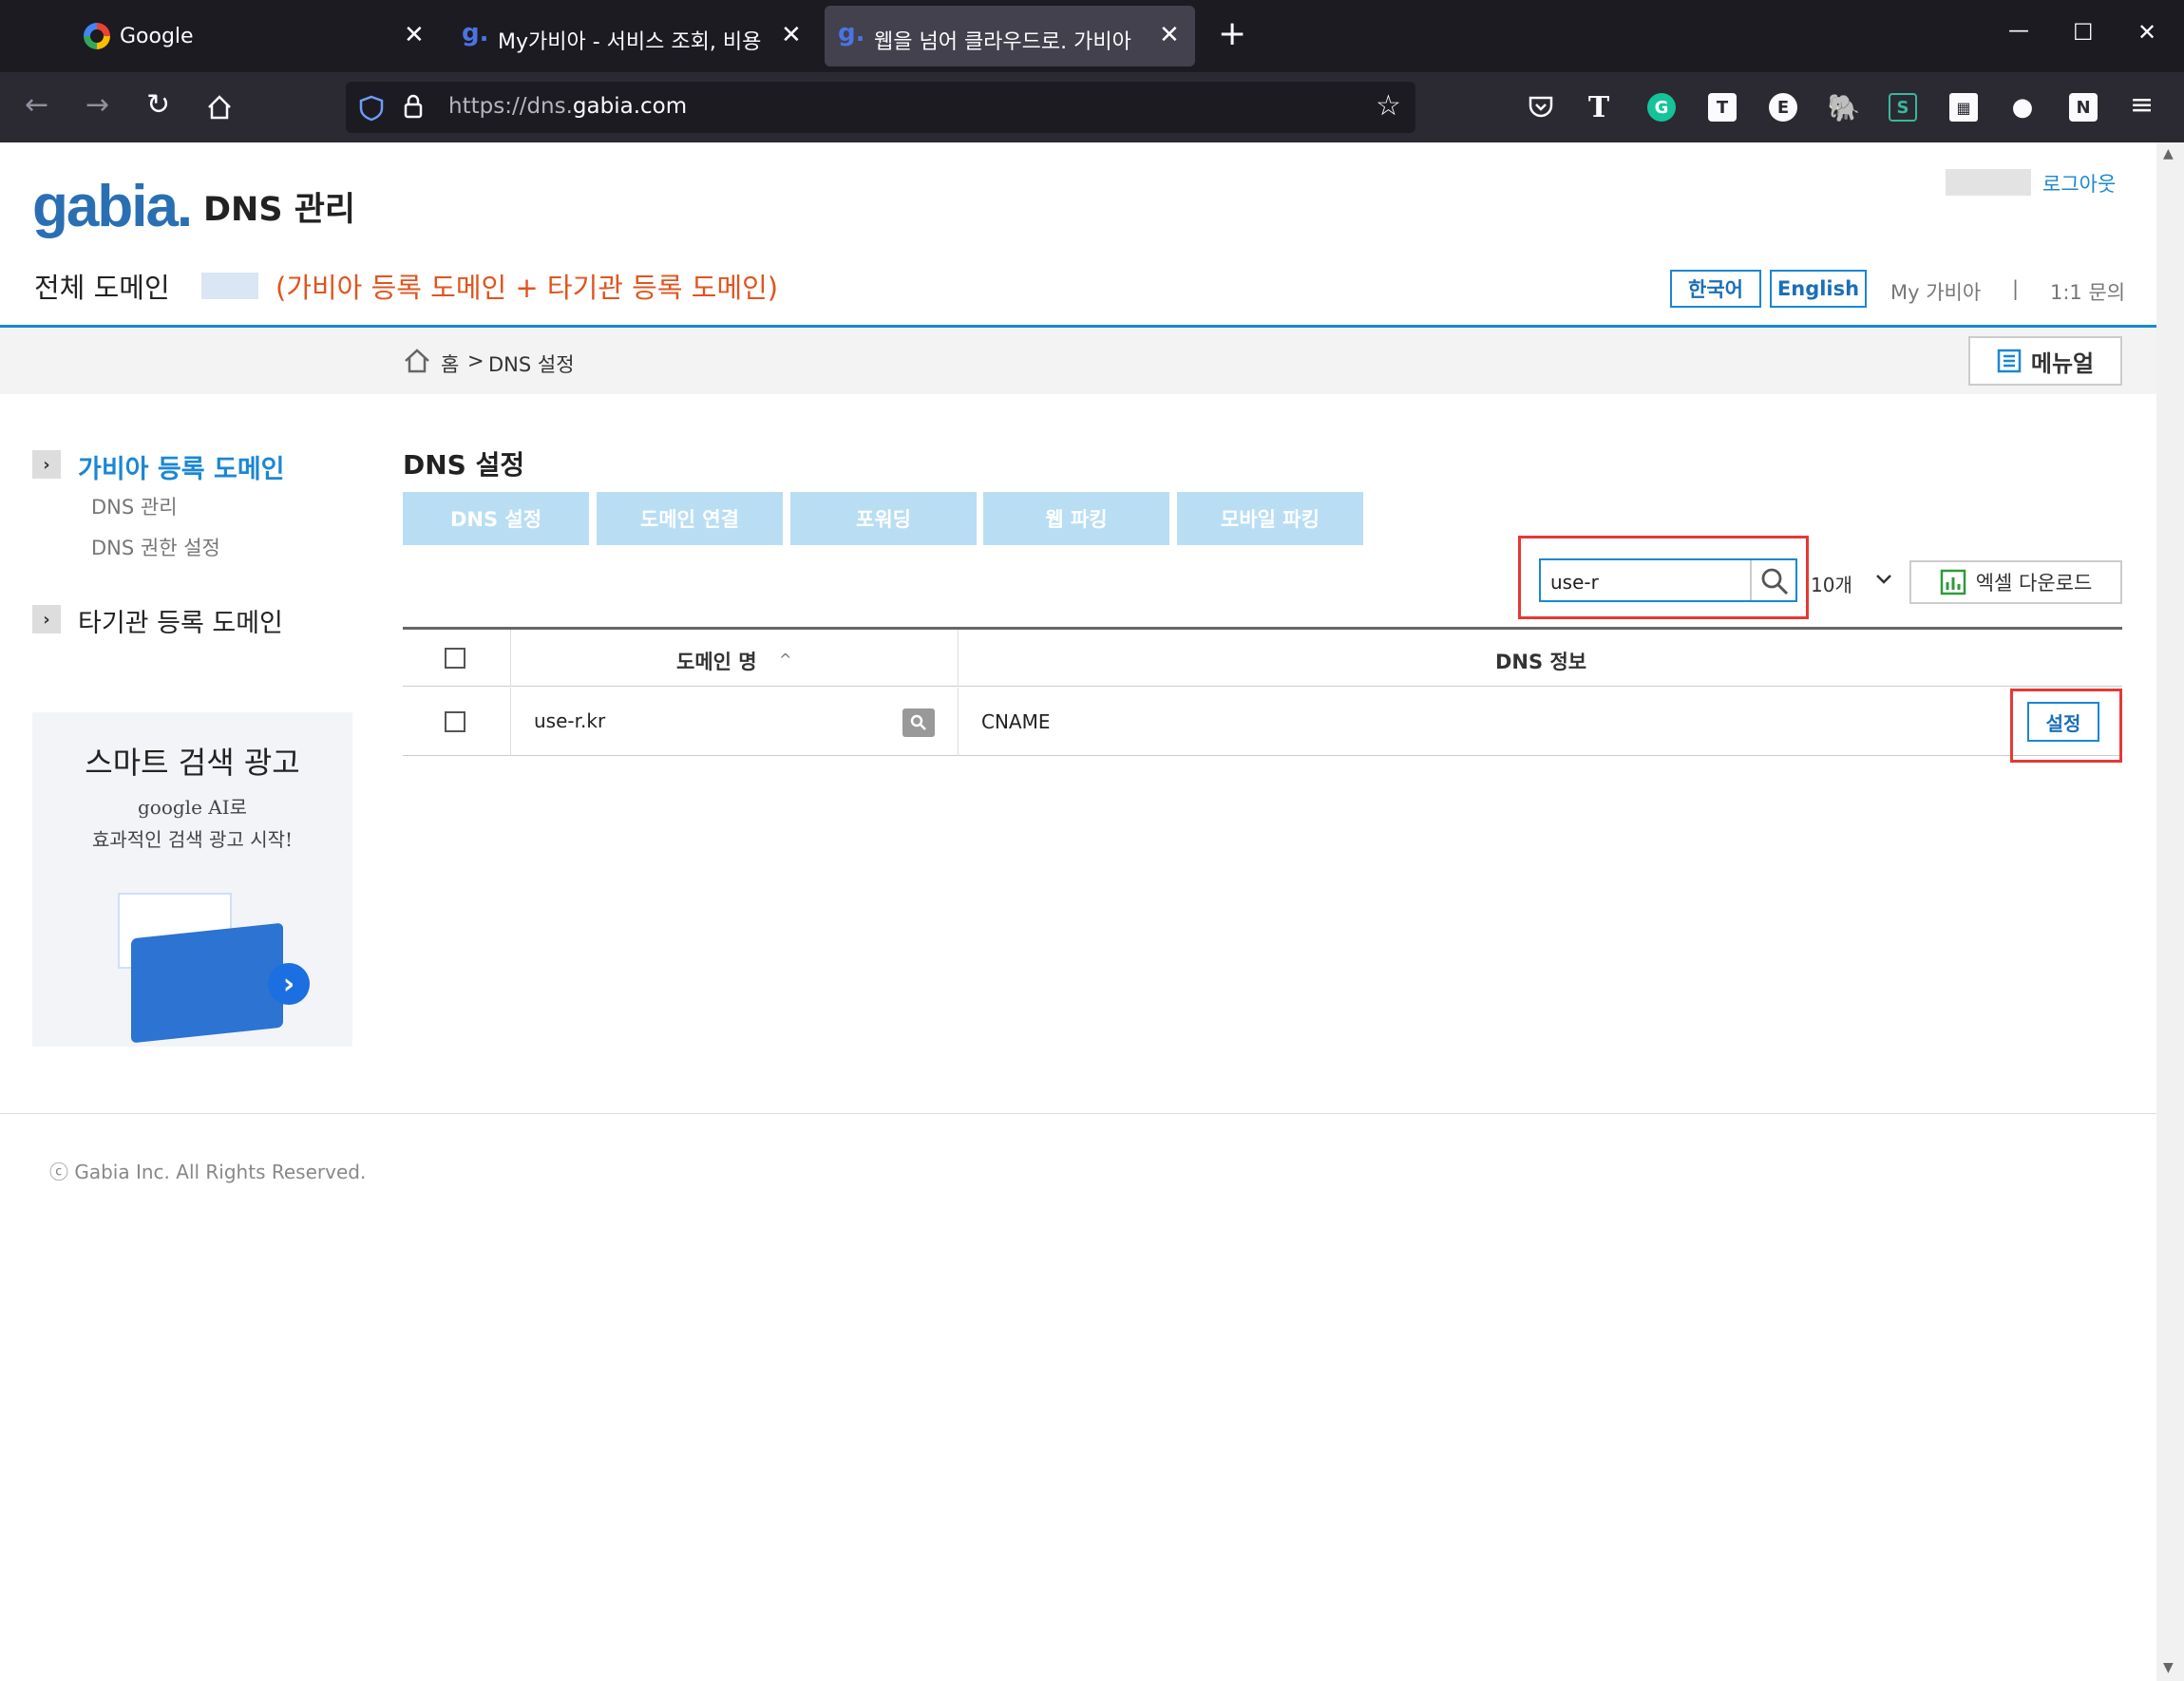  Describe the element at coordinates (371, 108) in the screenshot. I see `shield-icon` at that location.